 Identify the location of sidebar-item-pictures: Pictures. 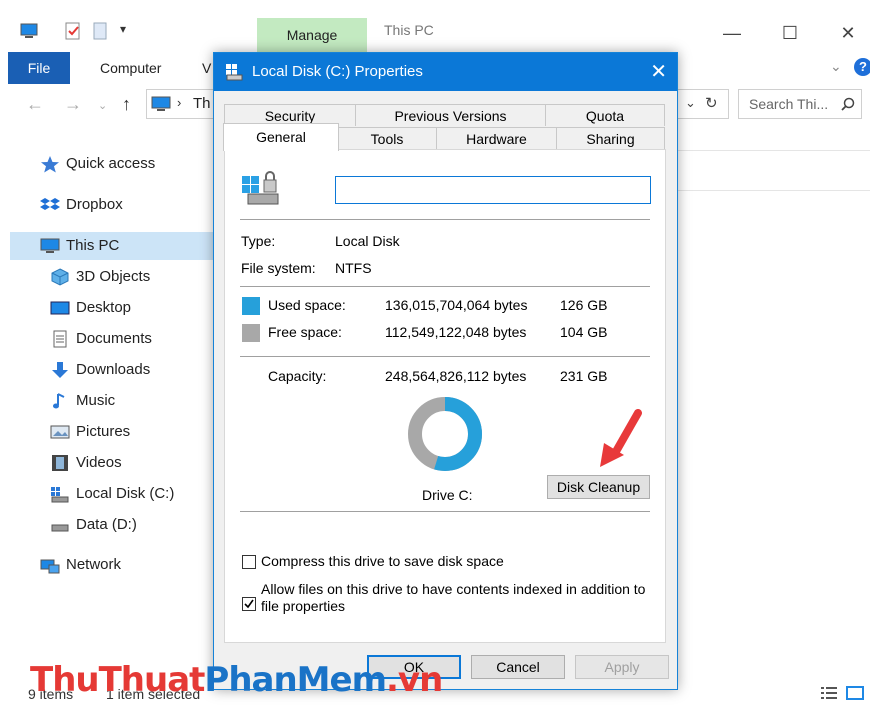
(90, 432).